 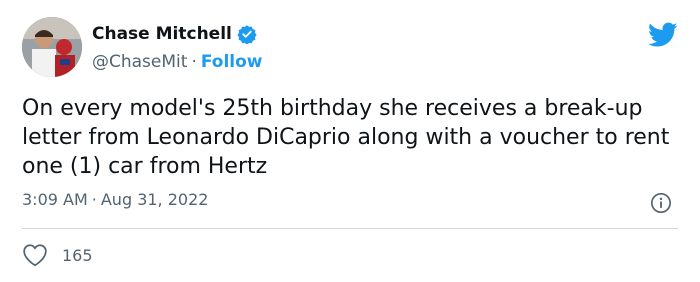 I want to click on verified-badge-icon, so click(x=247, y=34).